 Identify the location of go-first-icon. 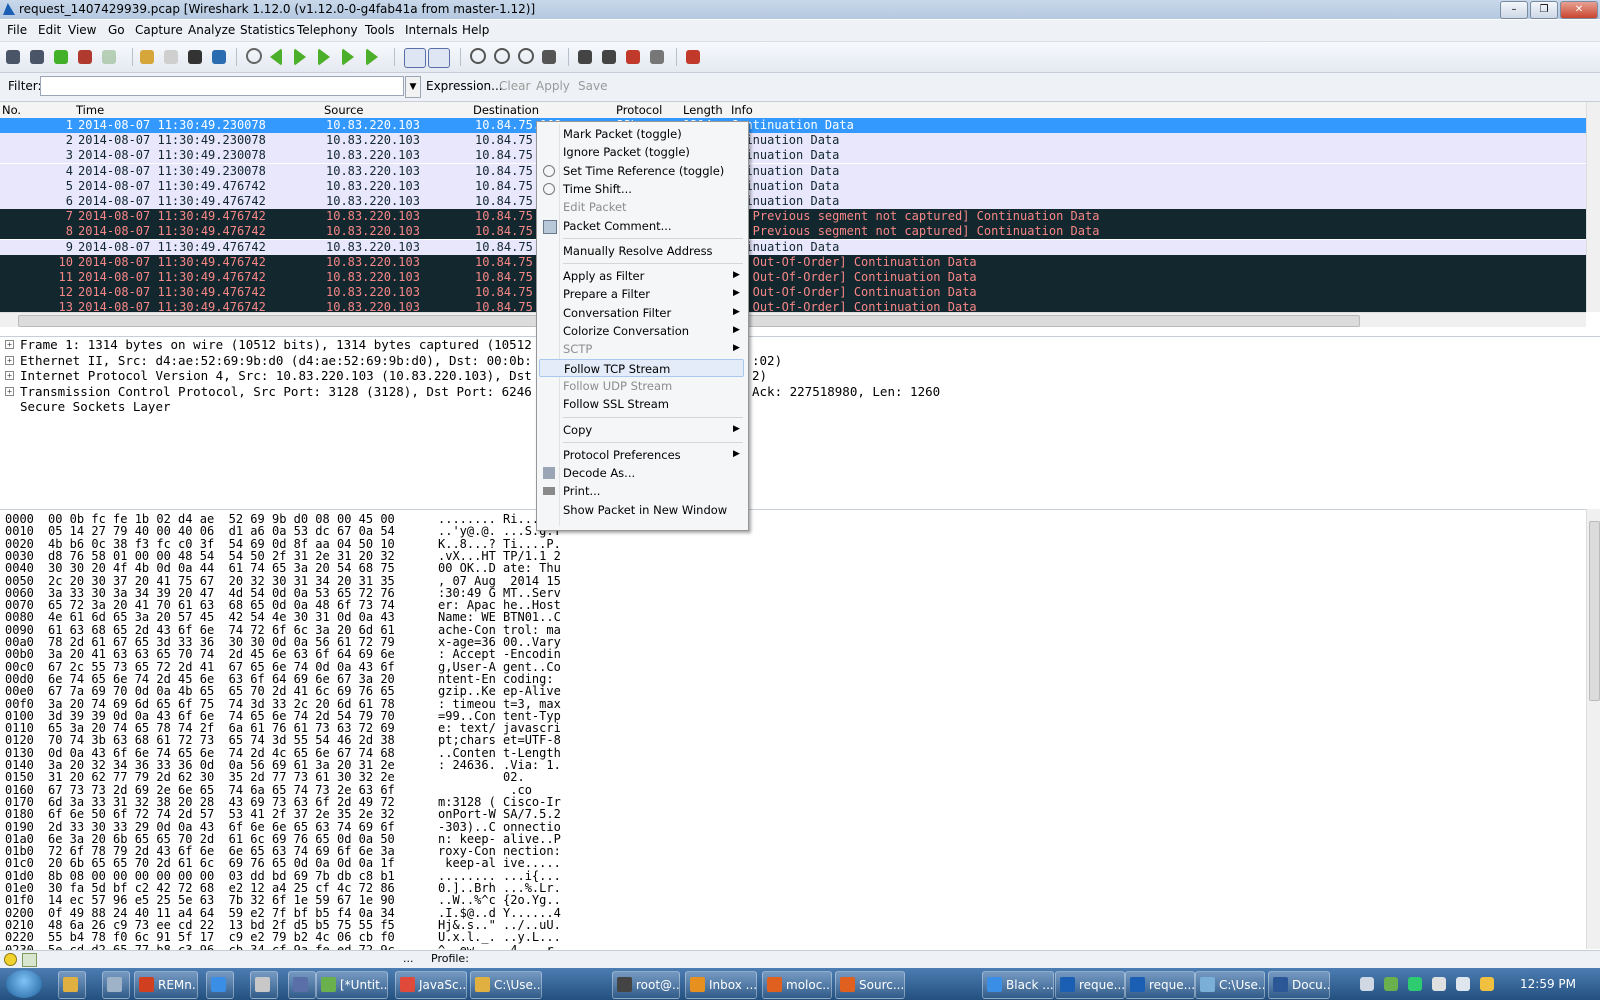
(348, 57).